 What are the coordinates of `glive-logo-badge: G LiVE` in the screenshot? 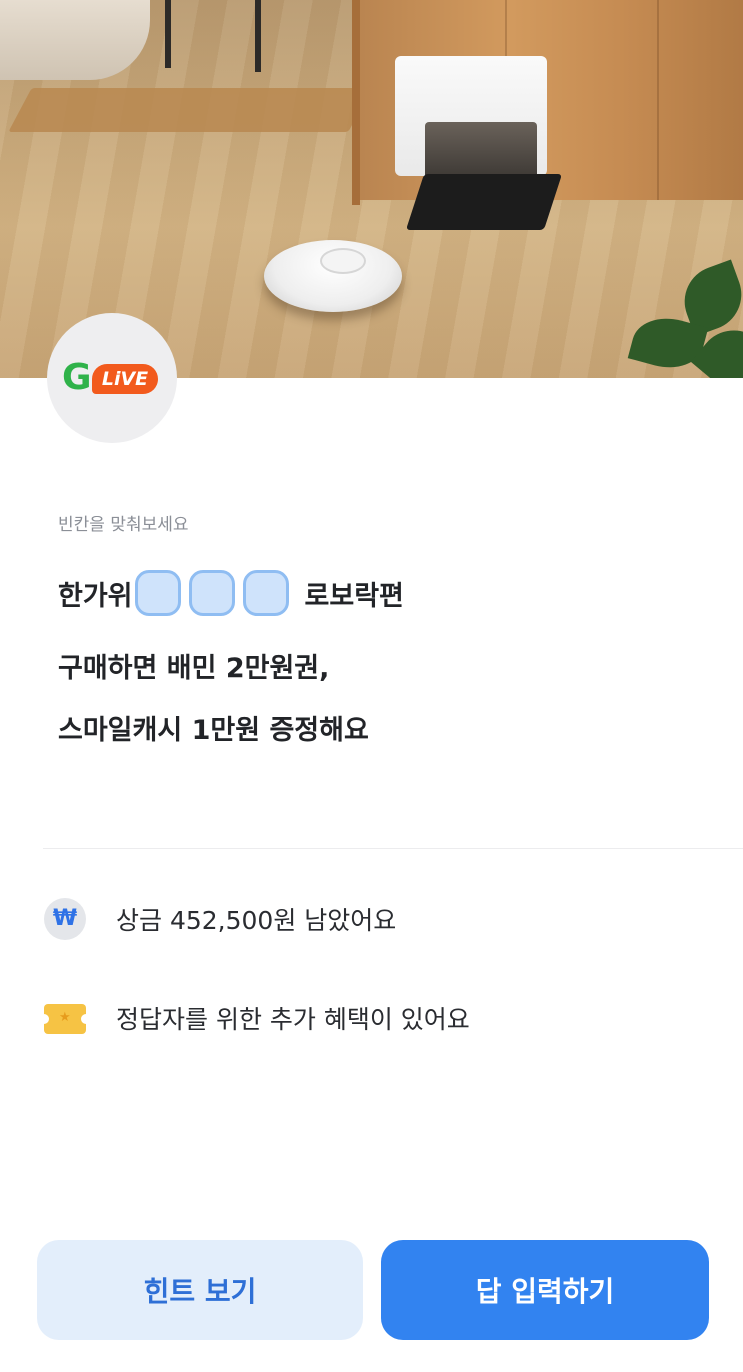 It's located at (112, 378).